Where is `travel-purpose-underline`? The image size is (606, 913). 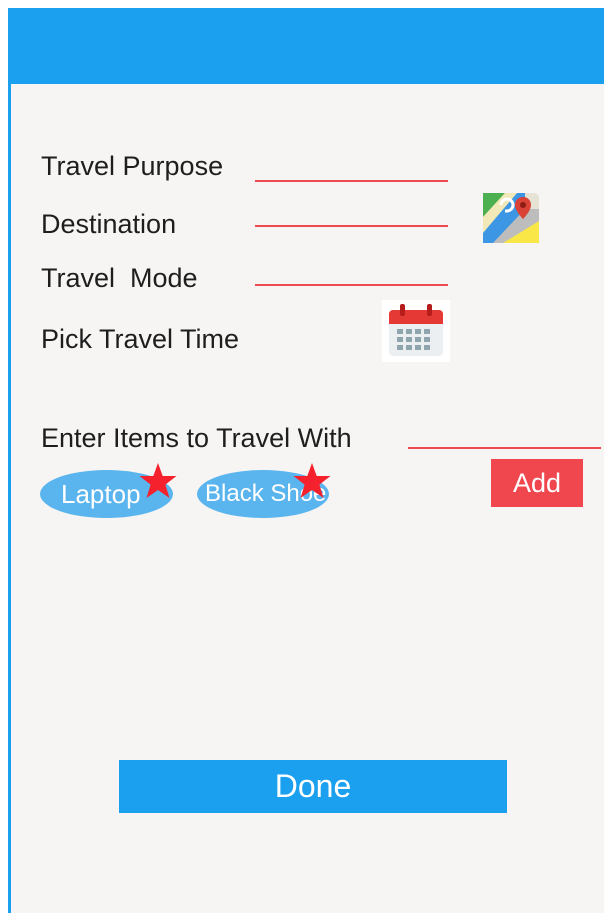
travel-purpose-underline is located at coordinates (351, 181).